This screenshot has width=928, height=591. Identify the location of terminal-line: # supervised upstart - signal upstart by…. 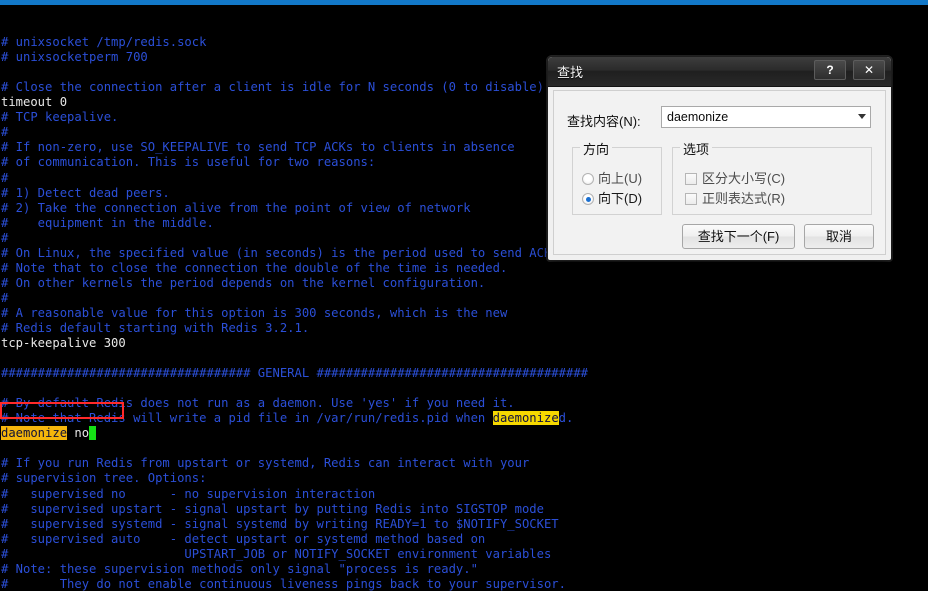
(272, 508).